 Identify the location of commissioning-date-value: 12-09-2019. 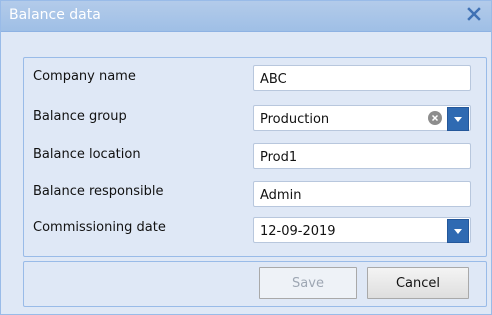
(298, 231).